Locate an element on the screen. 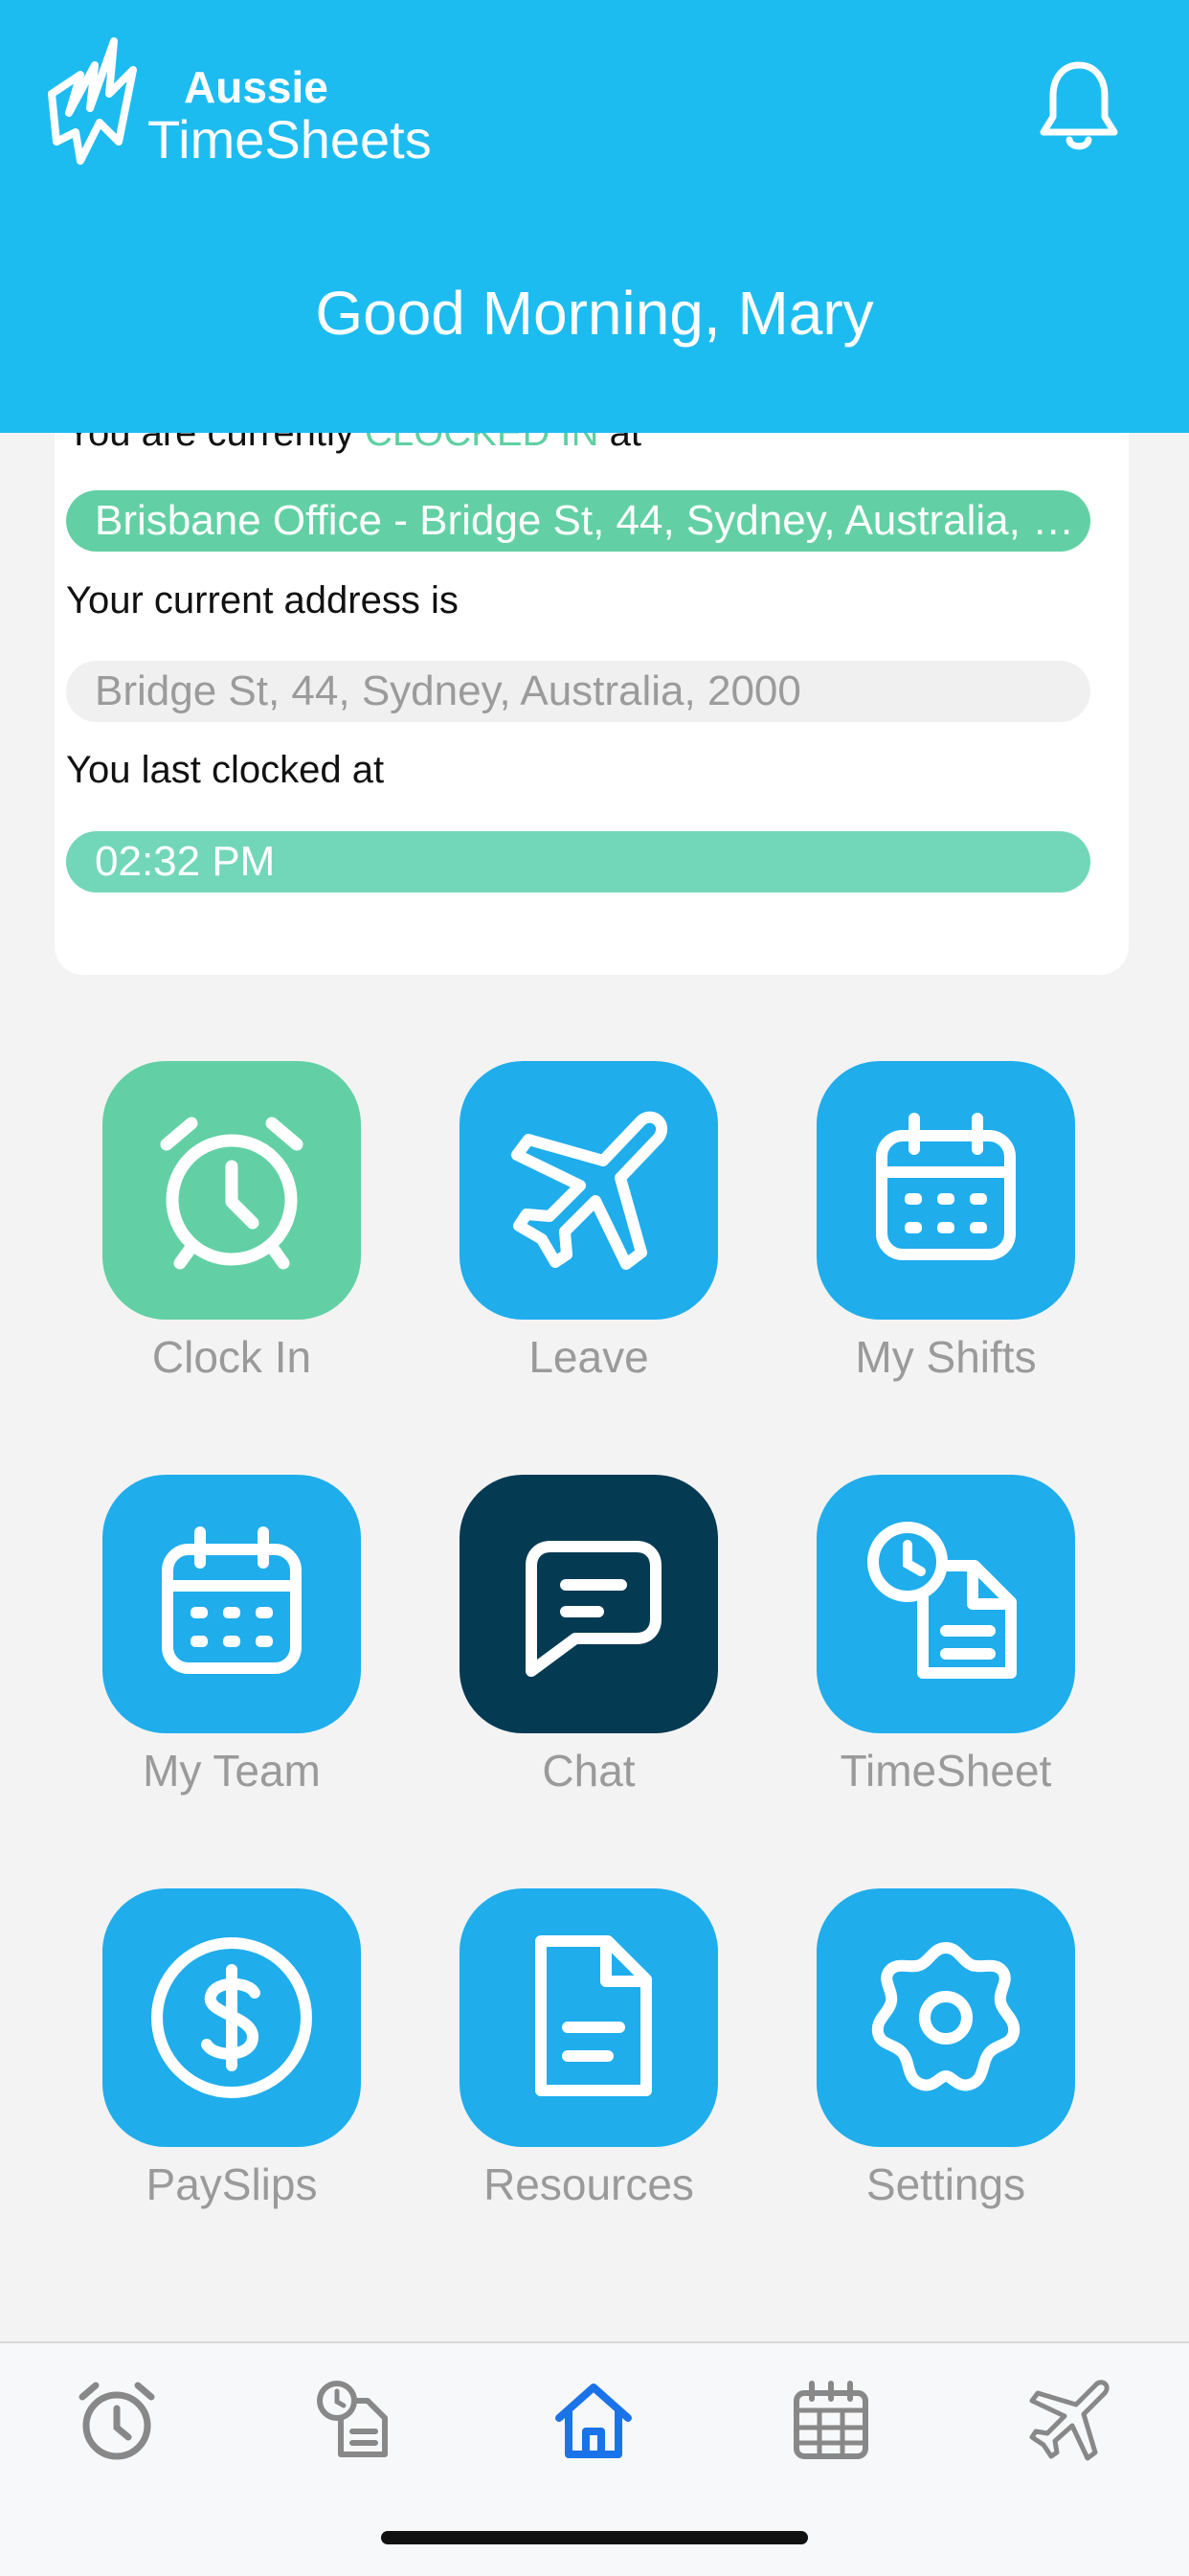 The image size is (1189, 2576). my-shifts-tile is located at coordinates (946, 1190).